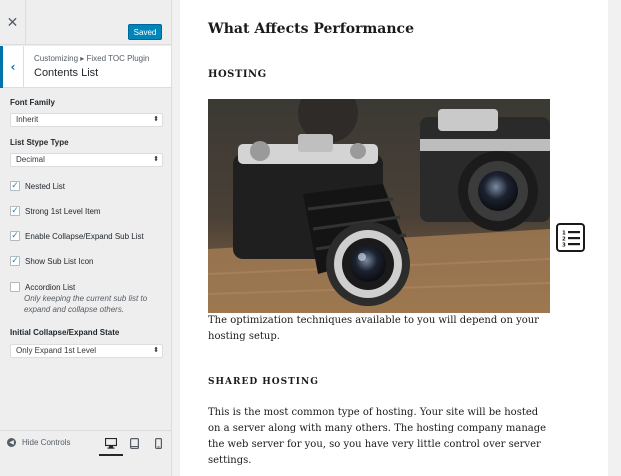 The width and height of the screenshot is (621, 476). I want to click on back-button: ‹, so click(12, 67).